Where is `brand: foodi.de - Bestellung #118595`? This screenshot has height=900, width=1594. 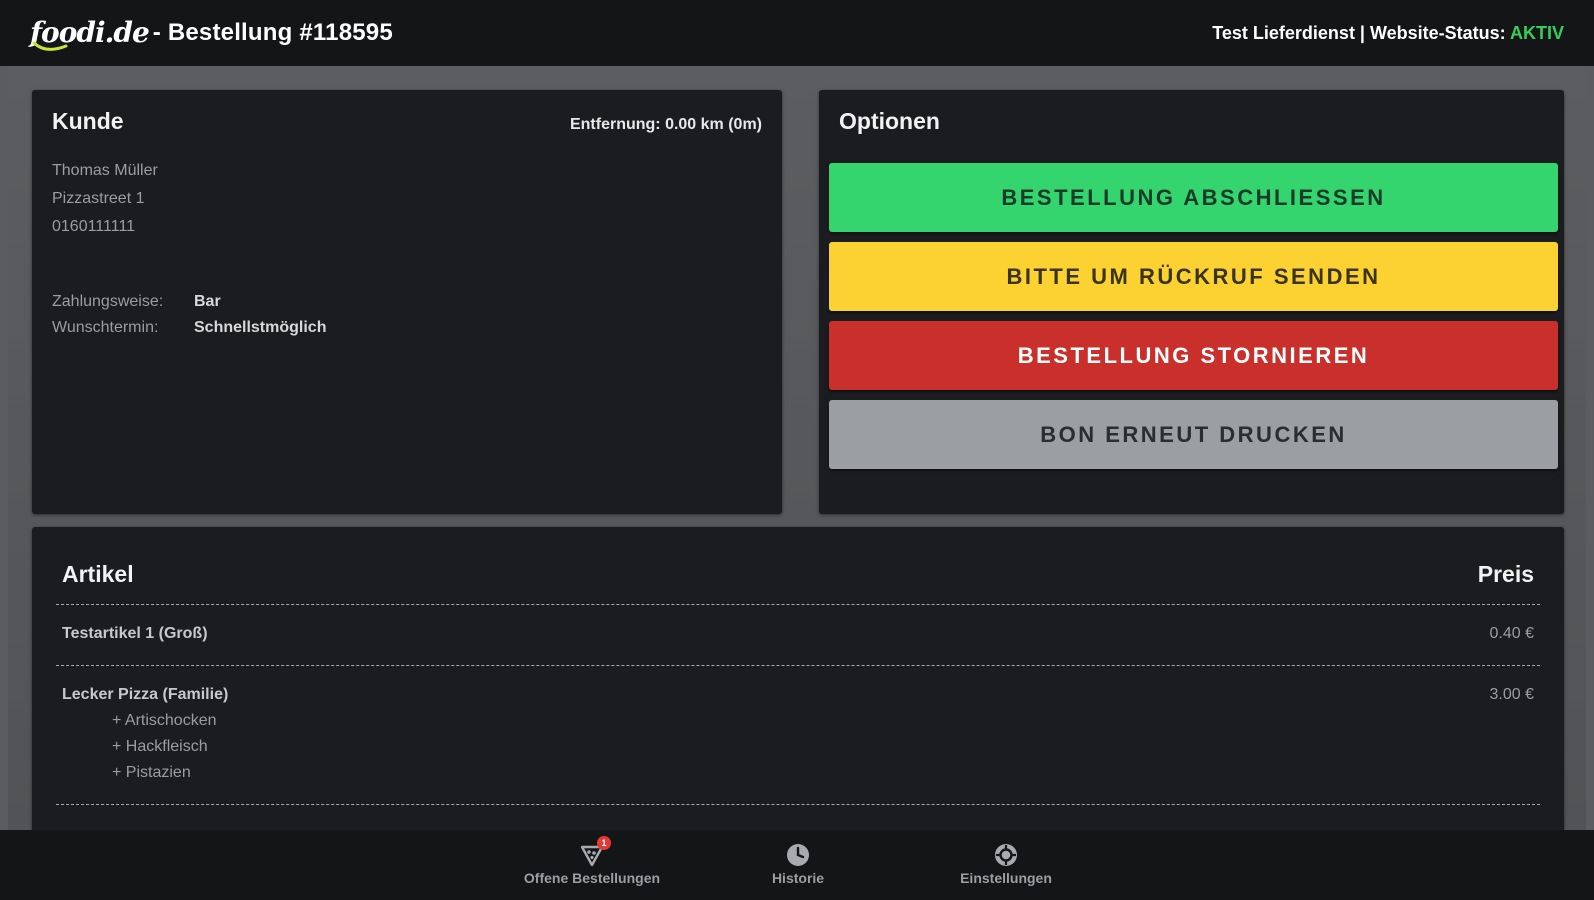
brand: foodi.de - Bestellung #118595 is located at coordinates (211, 33).